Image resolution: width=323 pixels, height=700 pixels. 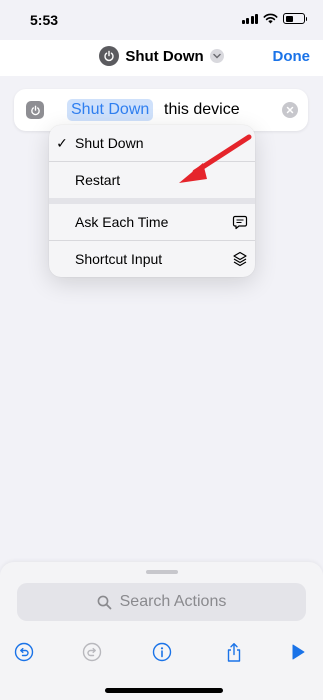 What do you see at coordinates (292, 56) in the screenshot?
I see `done-button: Done` at bounding box center [292, 56].